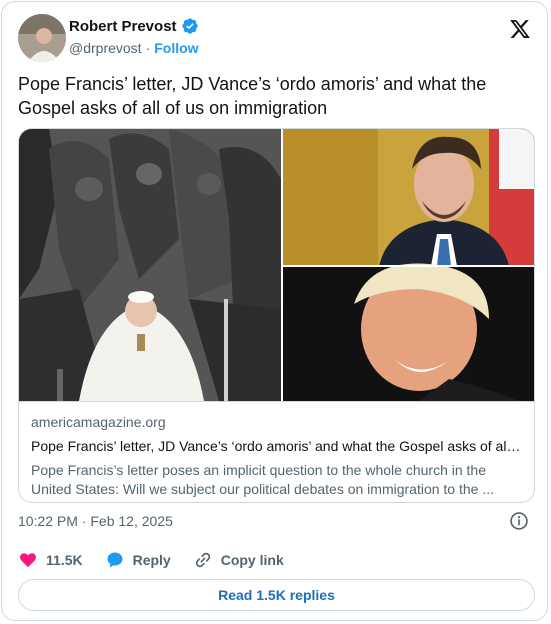 The width and height of the screenshot is (551, 624). I want to click on like-count: 11.5K, so click(64, 560).